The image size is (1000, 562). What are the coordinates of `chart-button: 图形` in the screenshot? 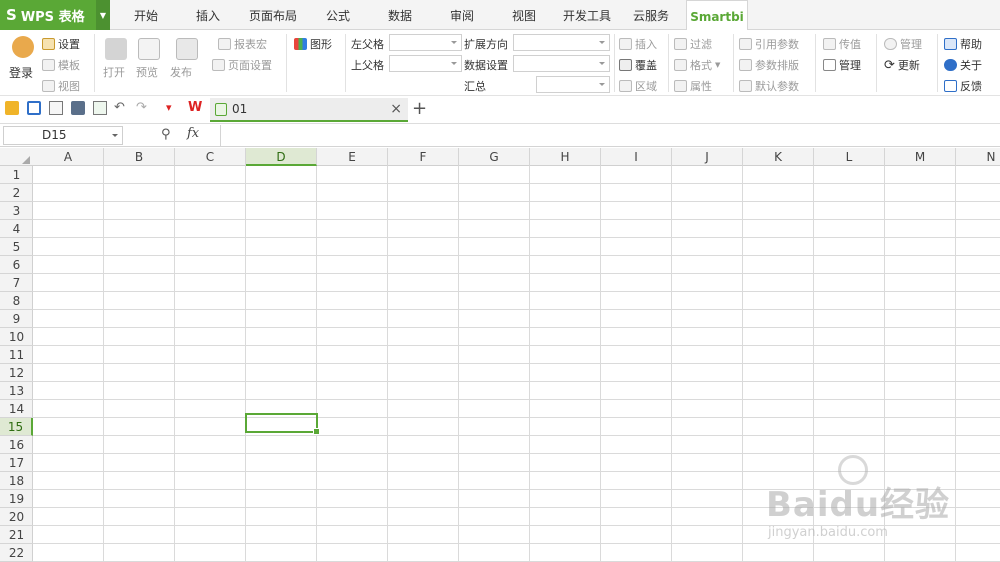 It's located at (313, 44).